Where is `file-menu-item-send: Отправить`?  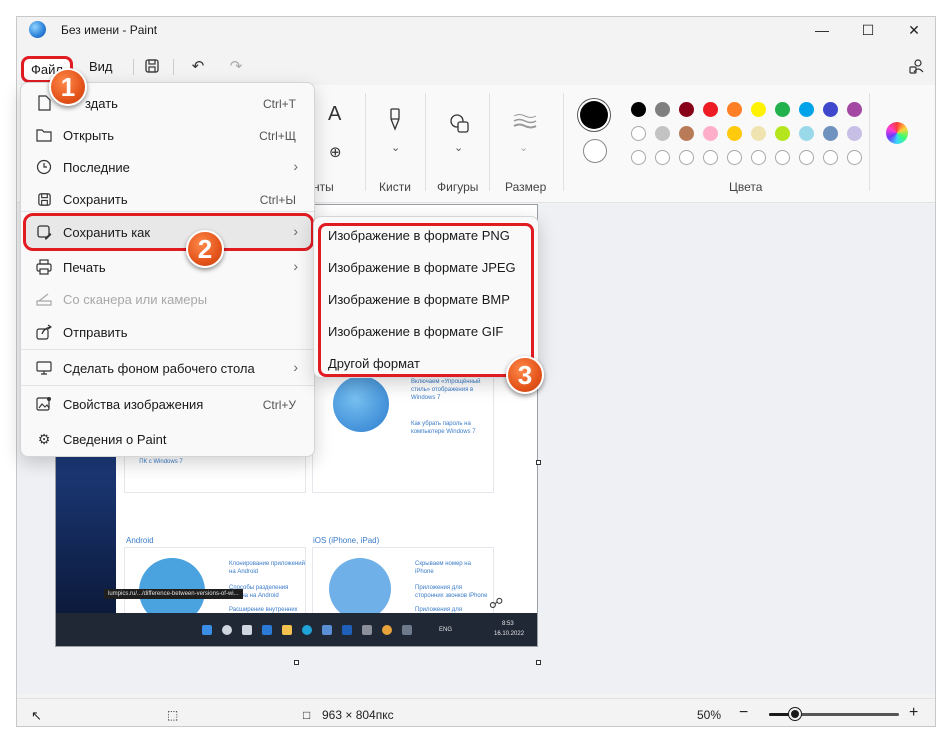
file-menu-item-send: Отправить is located at coordinates (168, 332).